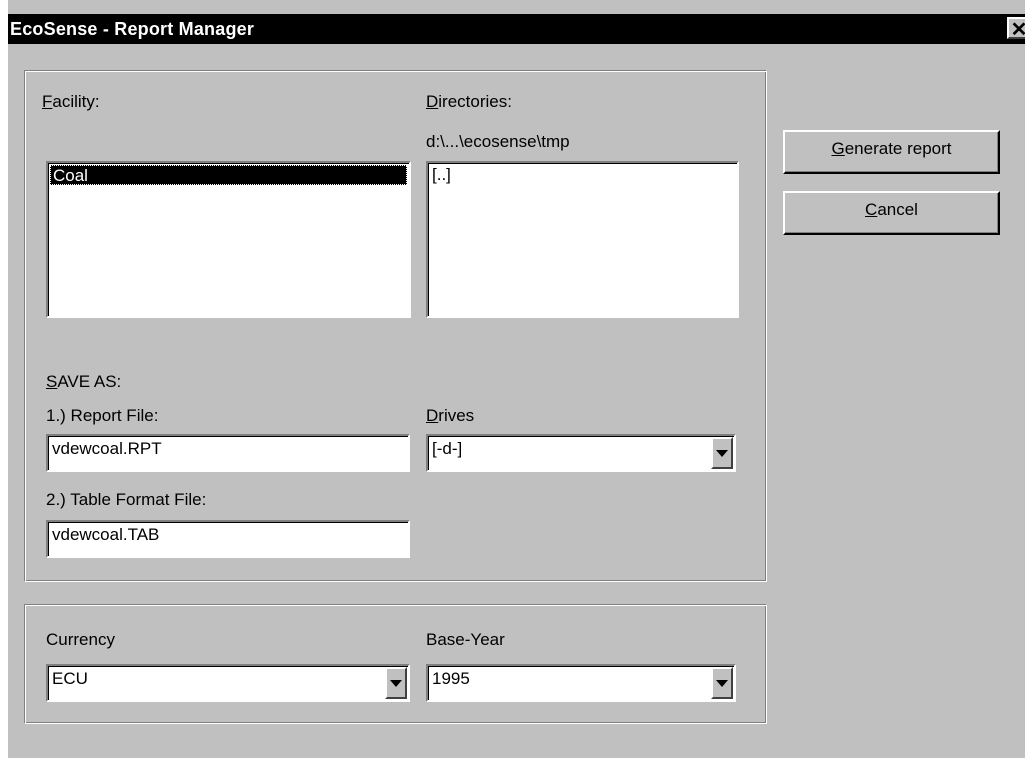  Describe the element at coordinates (891, 209) in the screenshot. I see `cancel-label: Cancel` at that location.